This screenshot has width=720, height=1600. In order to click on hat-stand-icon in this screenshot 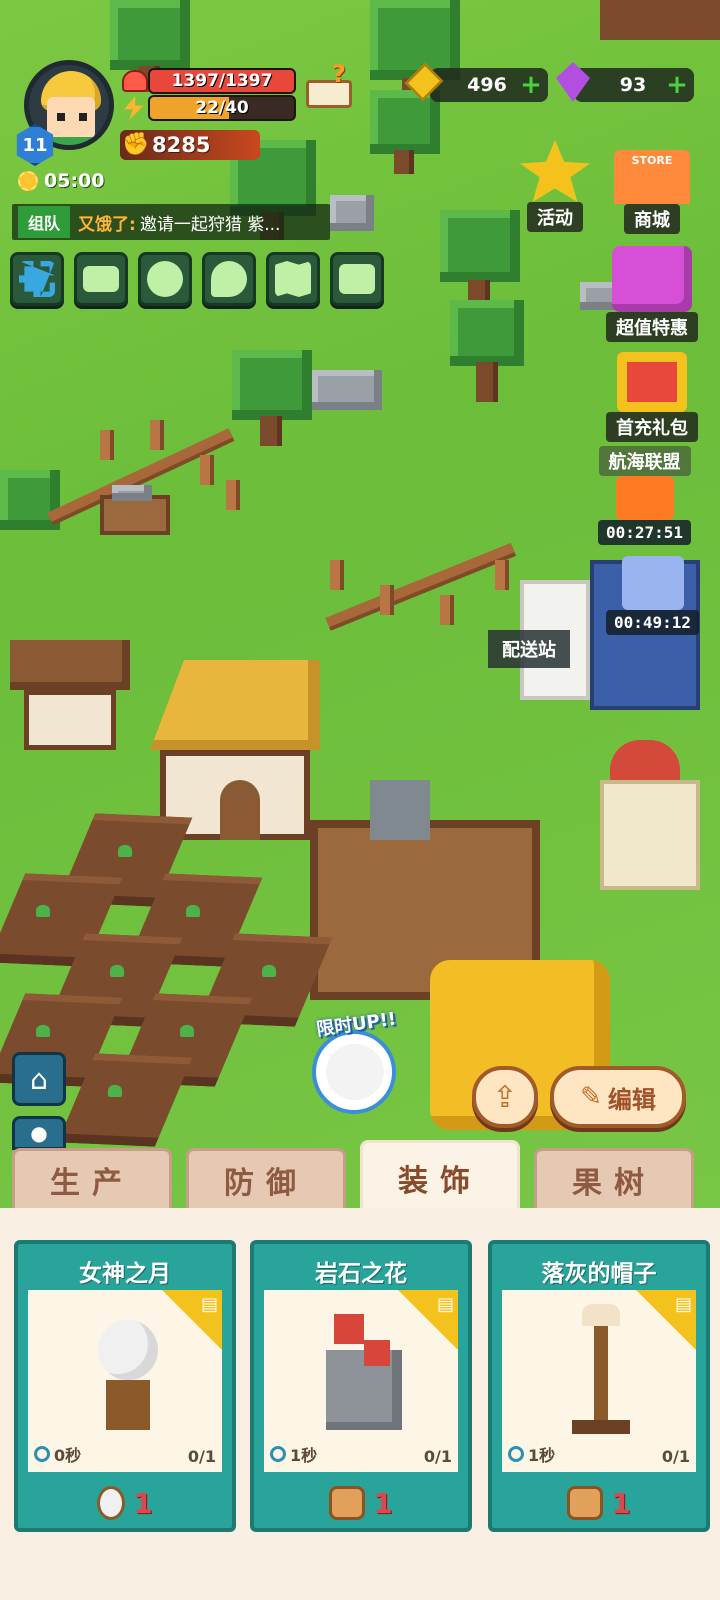, I will do `click(601, 1370)`.